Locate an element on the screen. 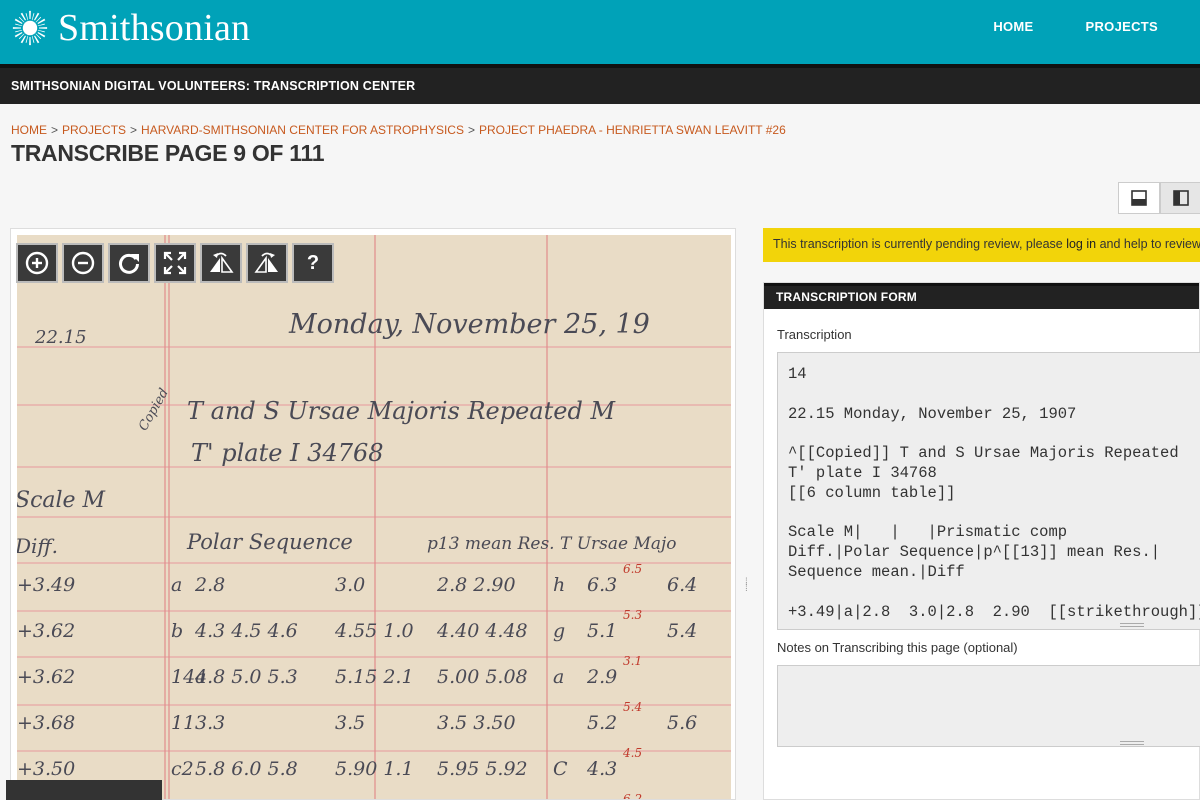 This screenshot has width=1200, height=800. scan-cell-c6: 6.4 is located at coordinates (682, 585).